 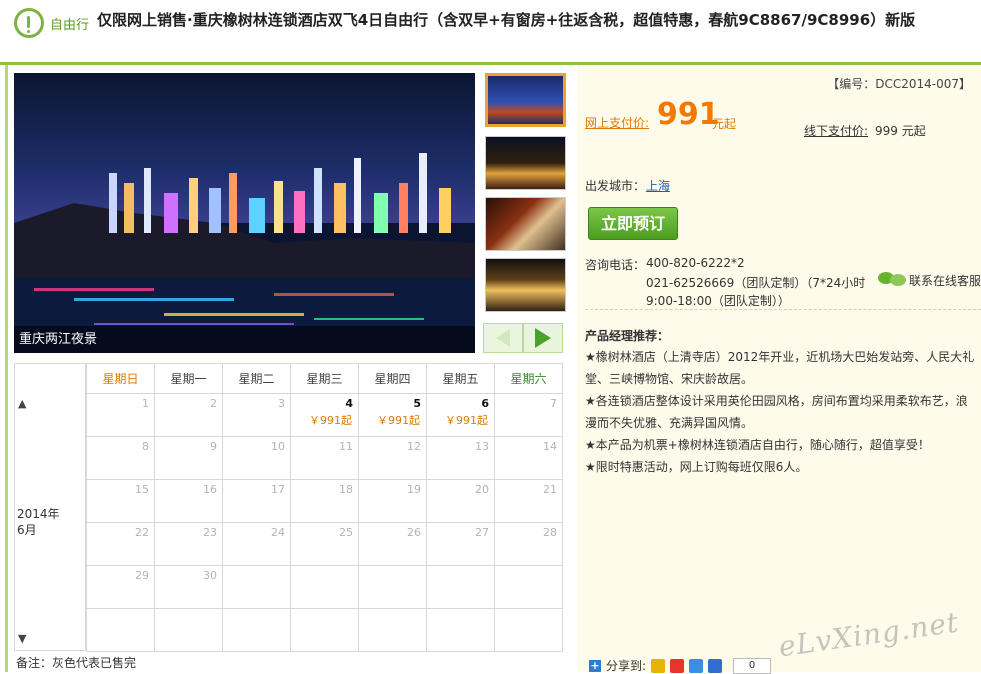 What do you see at coordinates (482, 446) in the screenshot?
I see `day-number: 13` at bounding box center [482, 446].